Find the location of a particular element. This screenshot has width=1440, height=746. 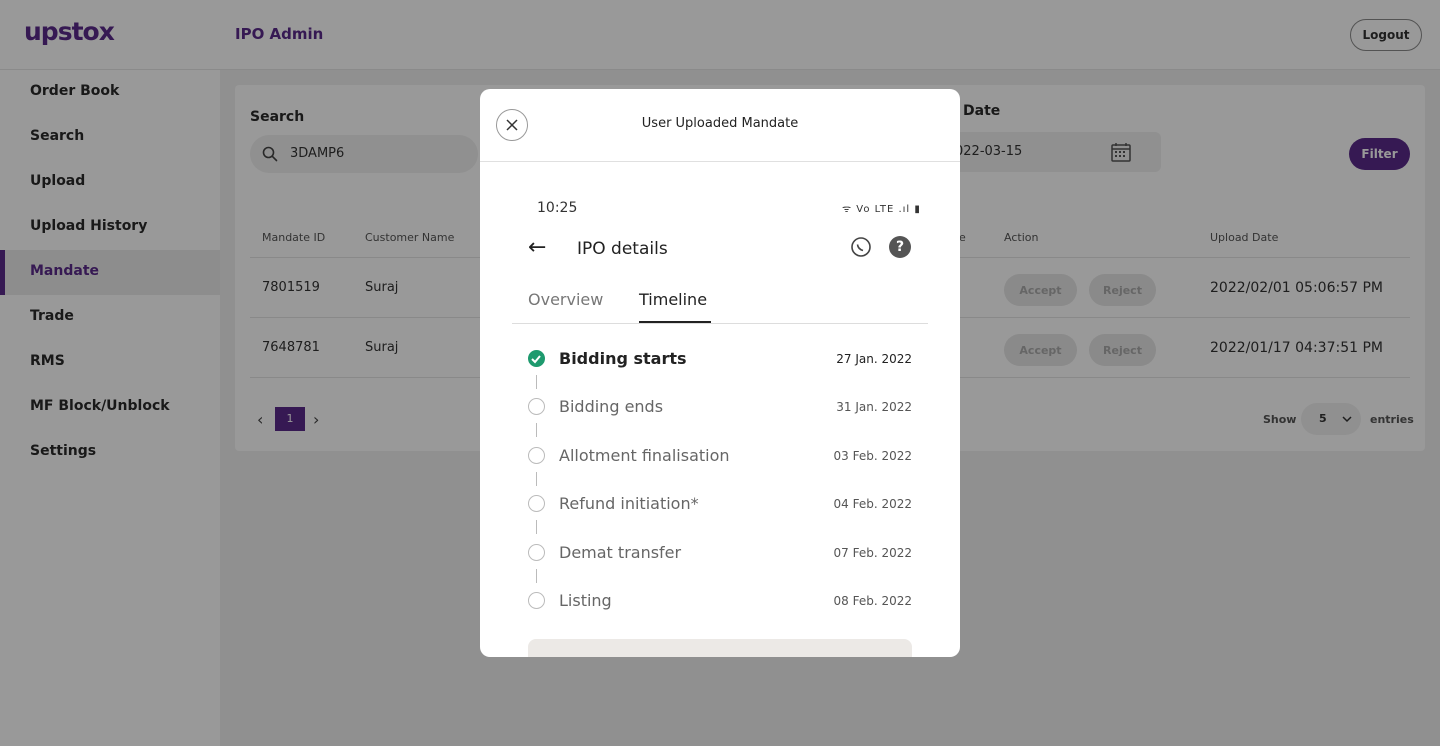

timeline-label: Demat transfer is located at coordinates (620, 552).